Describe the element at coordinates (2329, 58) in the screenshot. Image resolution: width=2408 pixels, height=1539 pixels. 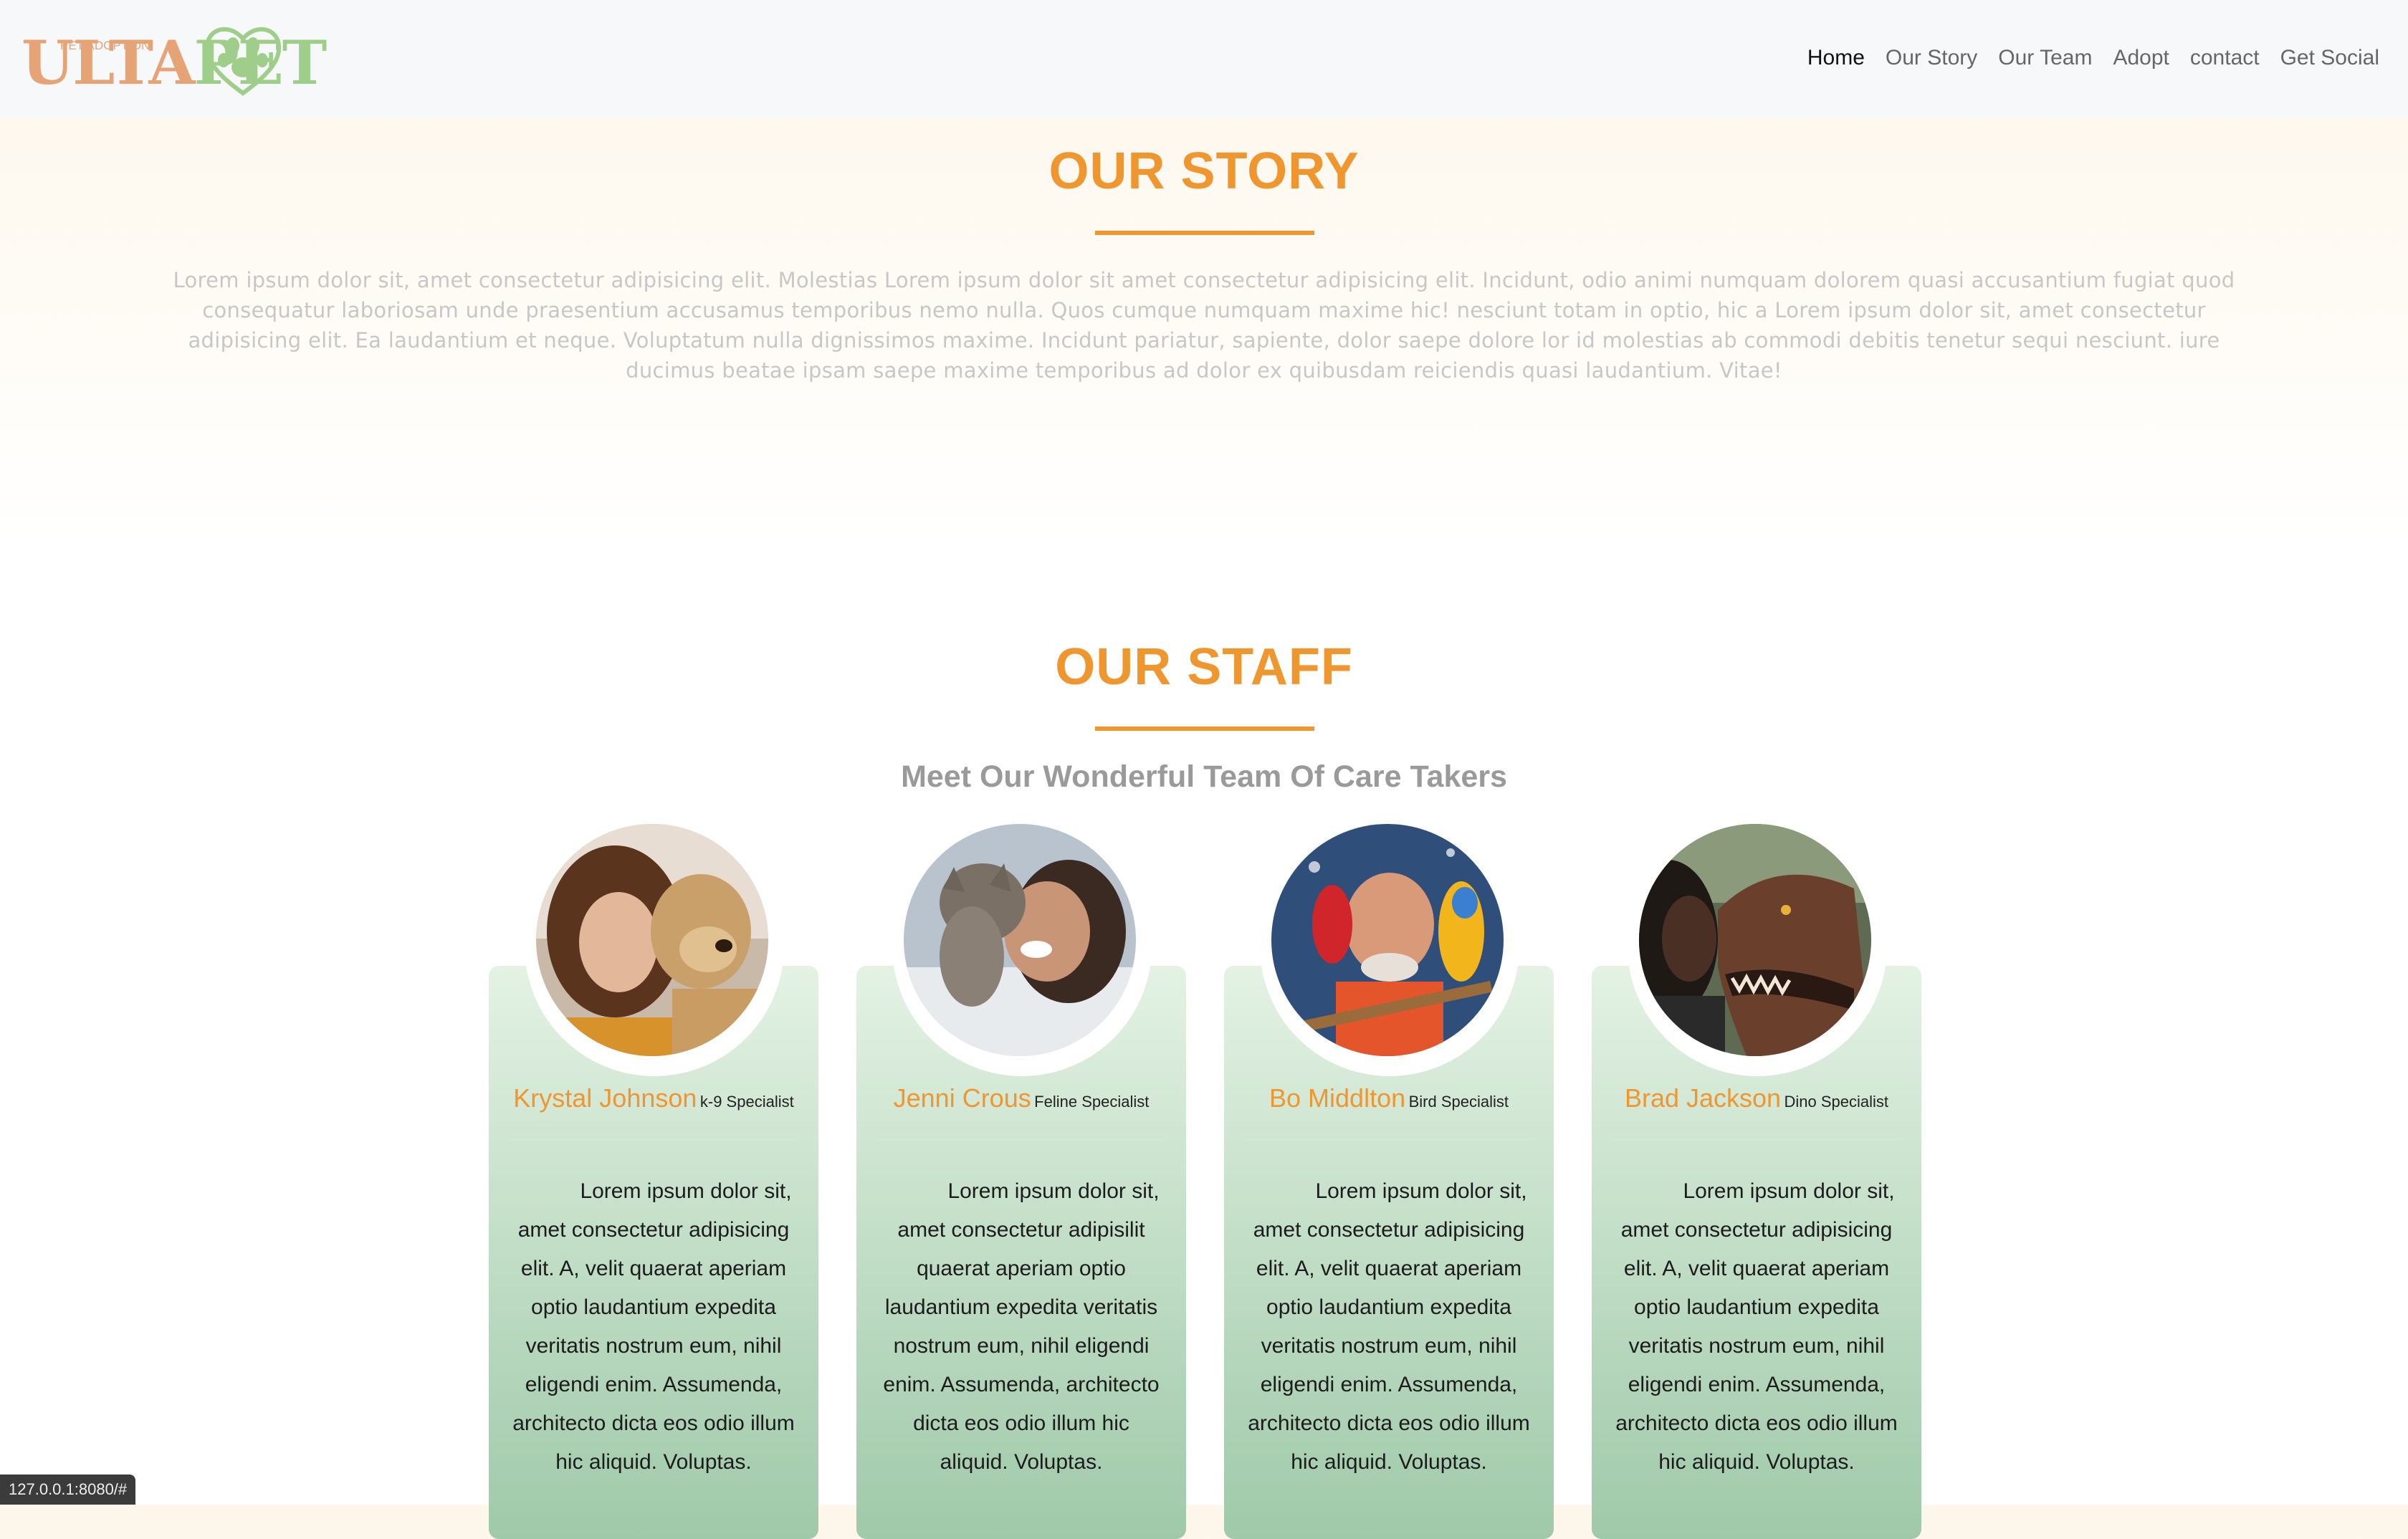
I see `nav-get-social: Get Social` at that location.